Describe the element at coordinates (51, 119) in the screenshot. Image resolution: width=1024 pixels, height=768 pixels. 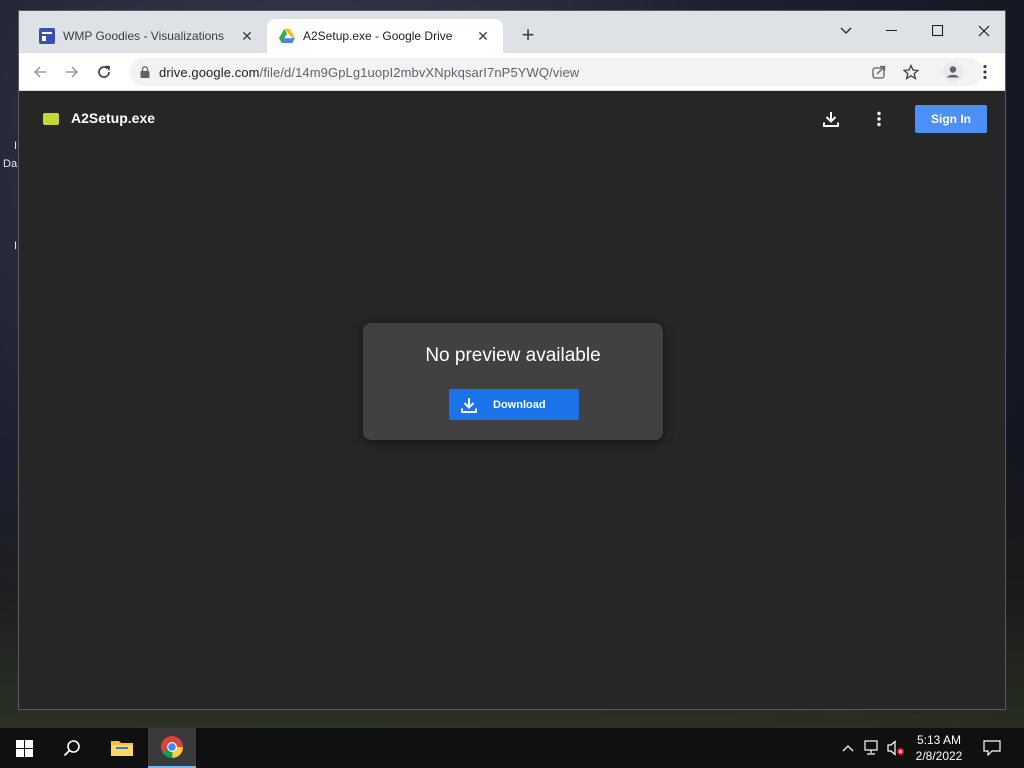
I see `executable-file-icon` at that location.